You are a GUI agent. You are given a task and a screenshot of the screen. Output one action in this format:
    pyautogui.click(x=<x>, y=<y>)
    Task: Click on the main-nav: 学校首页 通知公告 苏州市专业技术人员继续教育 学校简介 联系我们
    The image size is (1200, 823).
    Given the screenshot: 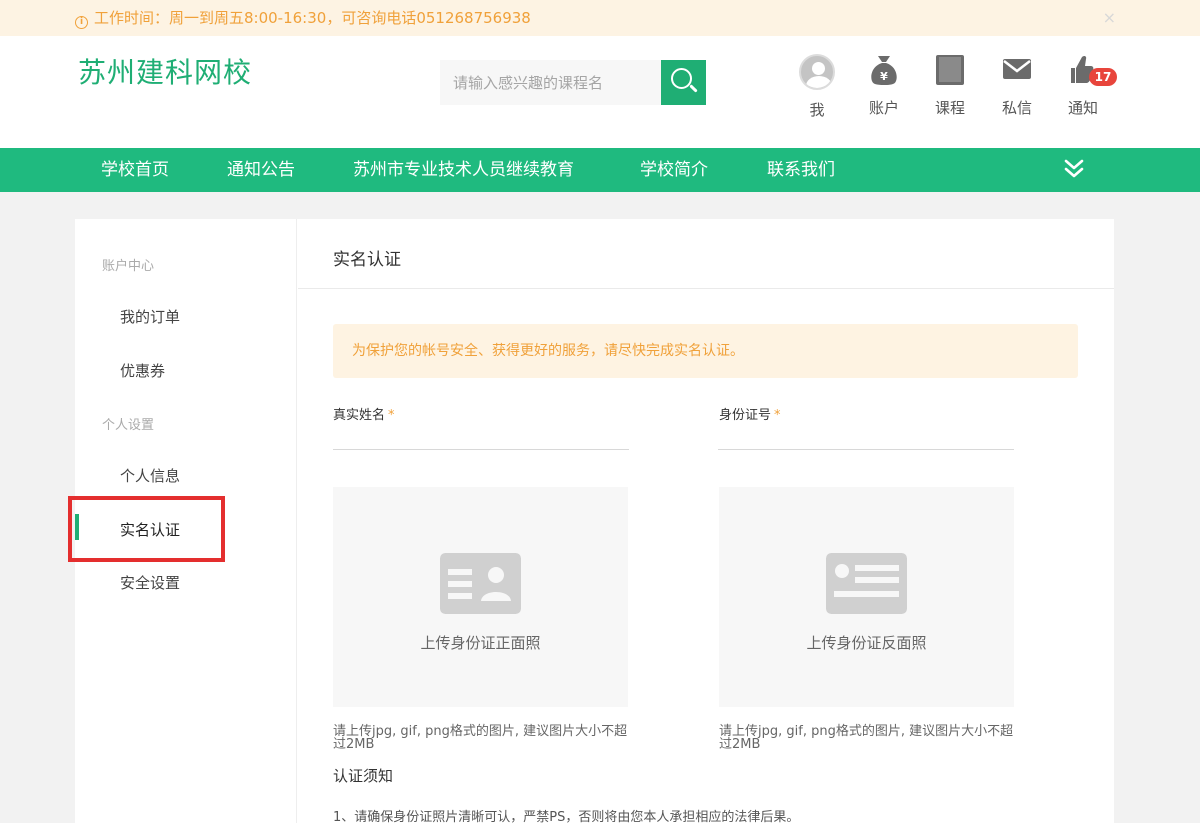 What is the action you would take?
    pyautogui.click(x=600, y=170)
    